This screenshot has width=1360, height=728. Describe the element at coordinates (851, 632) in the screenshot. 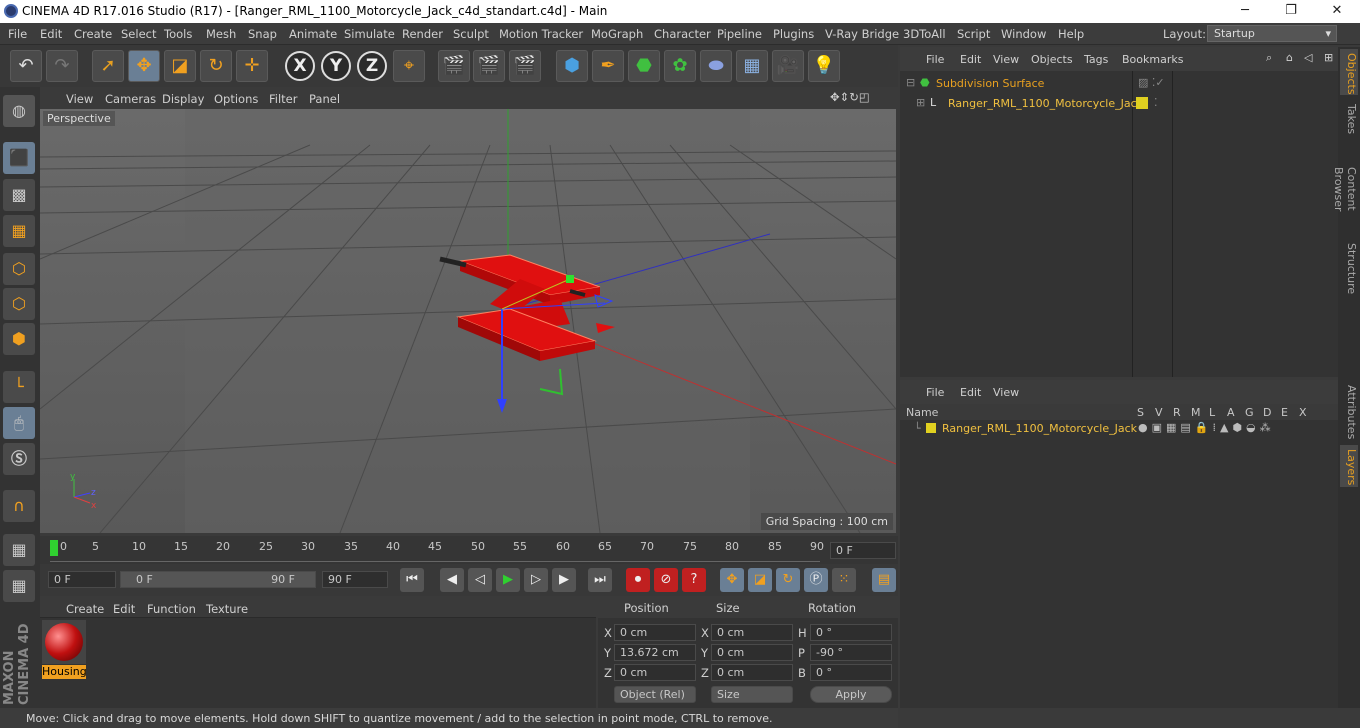

I see `rot-h-field: 0 °` at that location.